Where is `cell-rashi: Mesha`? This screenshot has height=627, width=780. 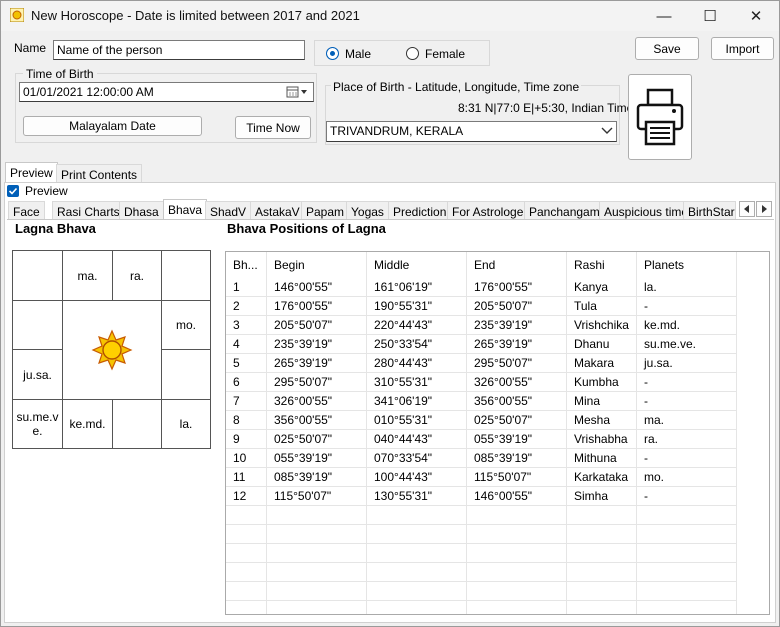 cell-rashi: Mesha is located at coordinates (602, 420).